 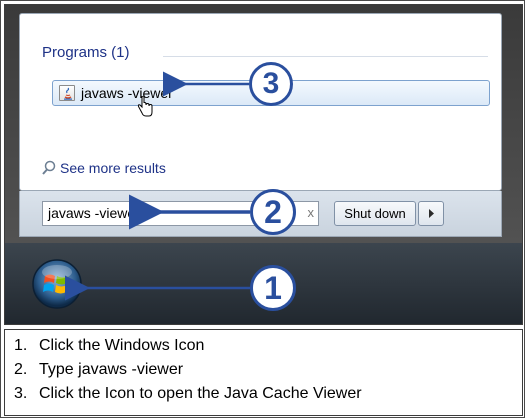 I want to click on instruction-step-1: 1. Click the Windows Icon, so click(x=109, y=345).